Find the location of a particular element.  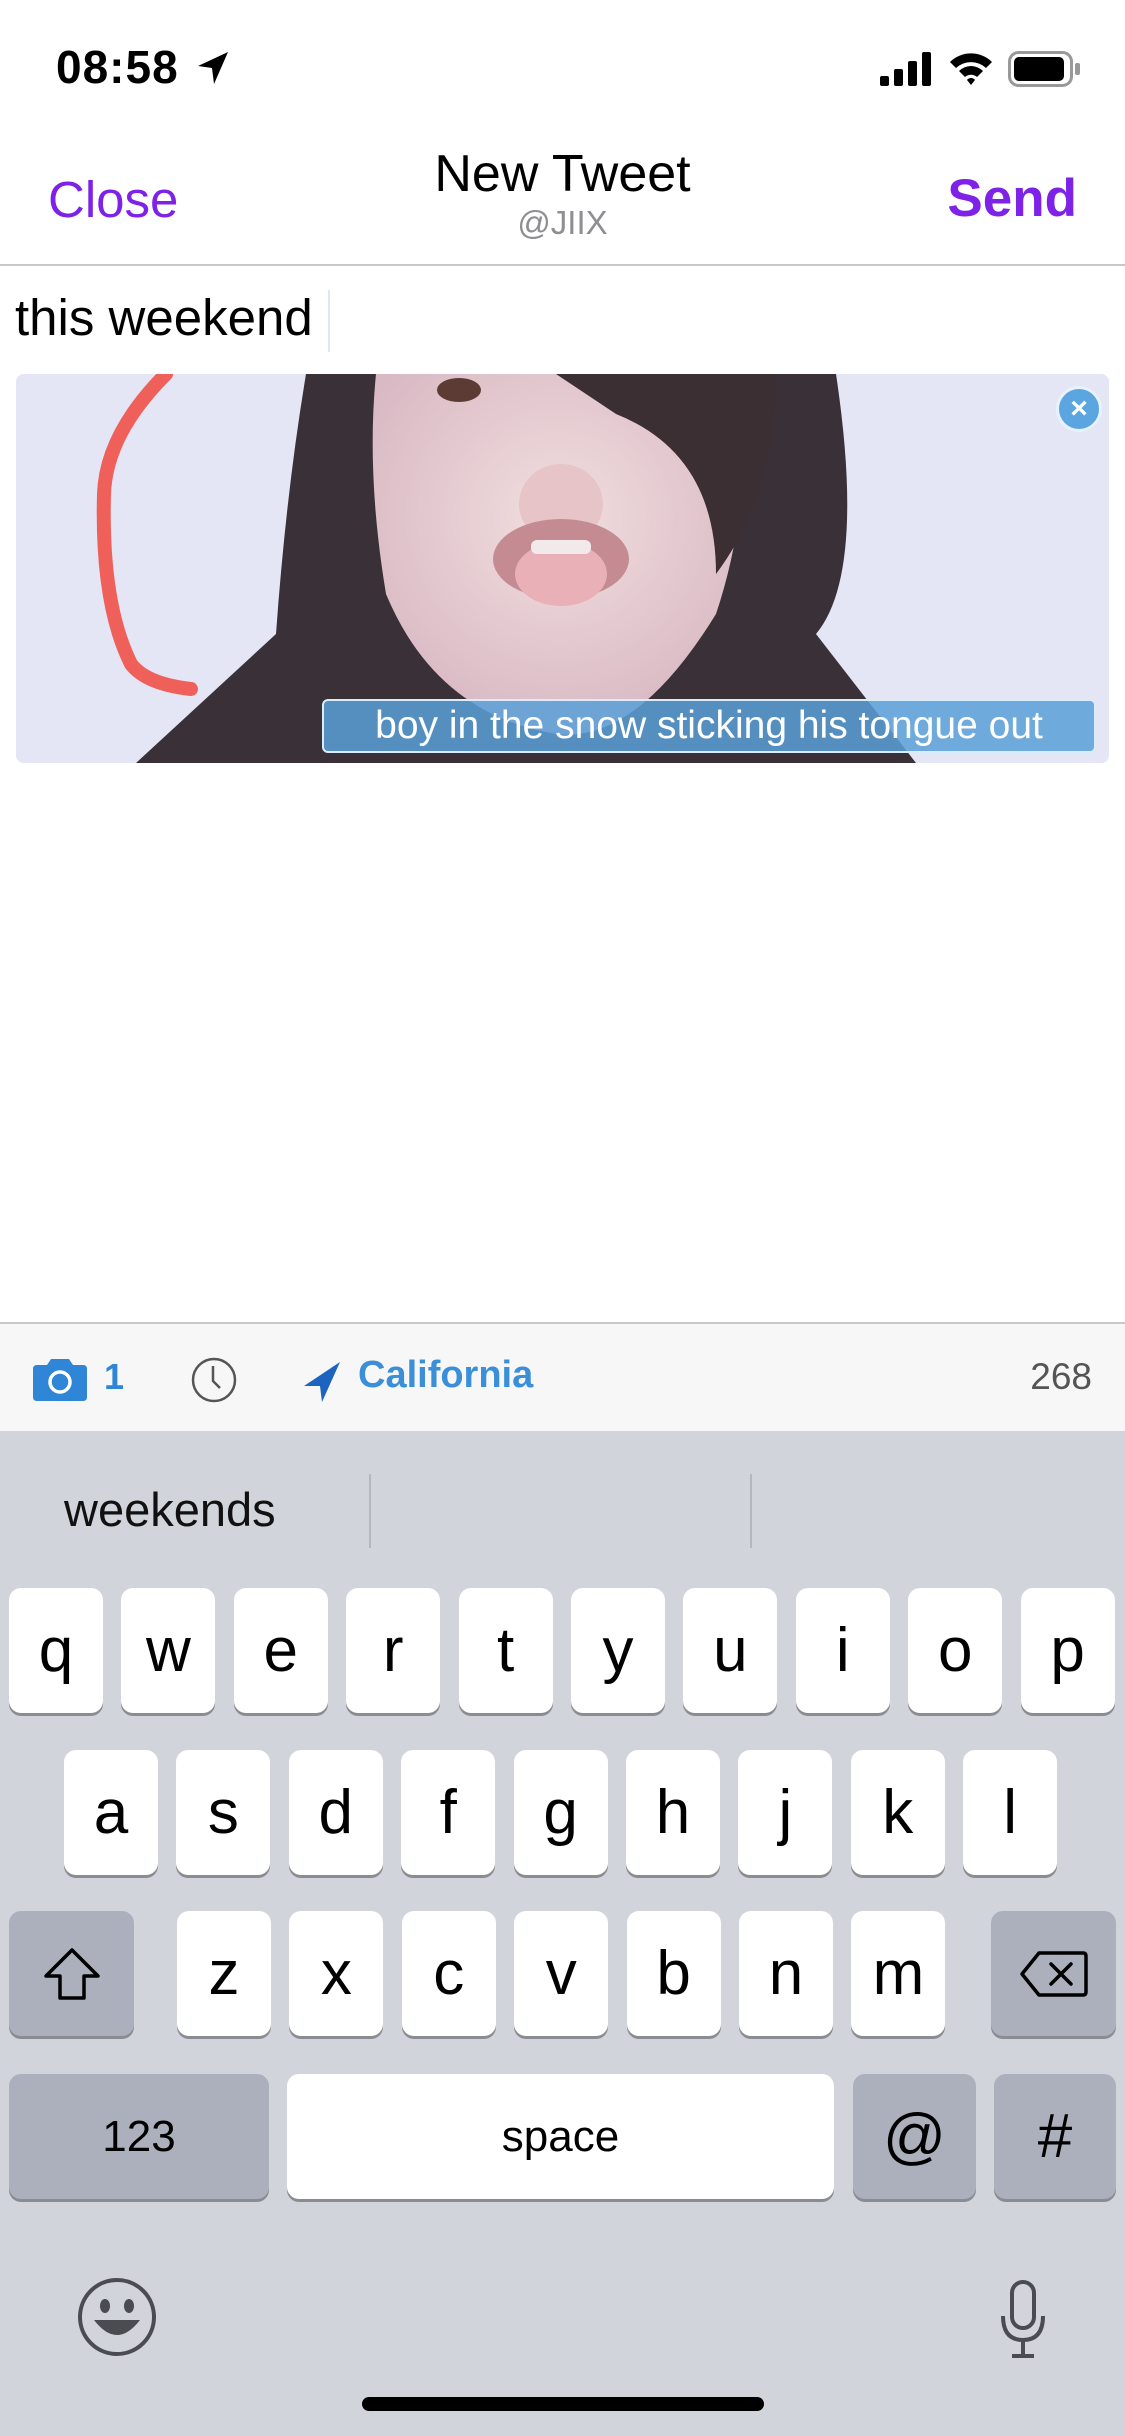

location-button: California is located at coordinates (445, 1375).